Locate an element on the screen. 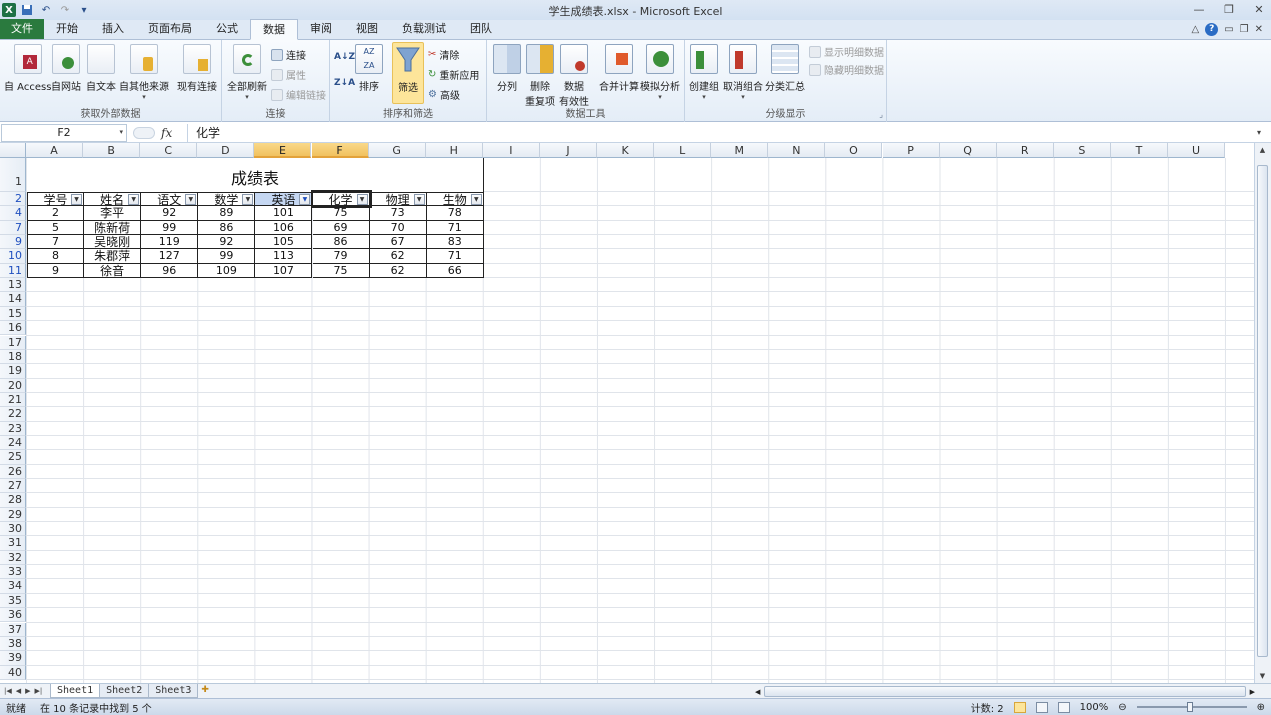  row-header: 40 is located at coordinates (13, 672).